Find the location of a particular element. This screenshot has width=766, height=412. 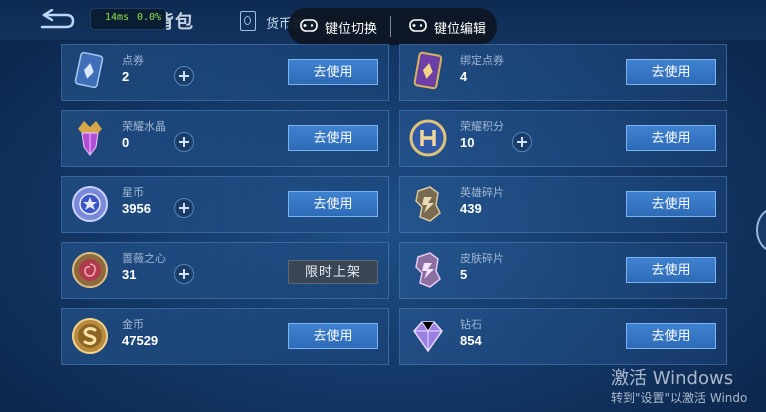

currency-name: 蔷薇之心 is located at coordinates (144, 258).